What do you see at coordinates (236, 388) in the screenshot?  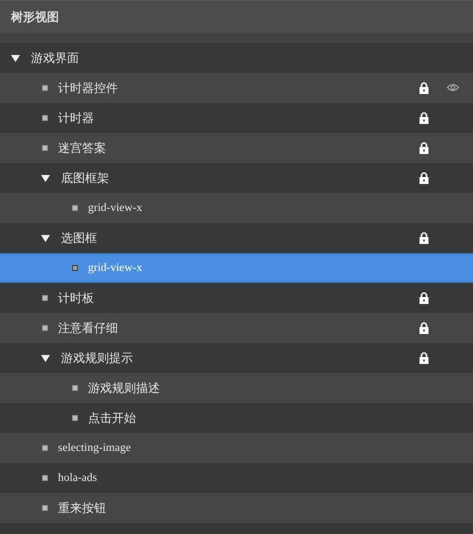 I see `tree-item: 游戏规则描述` at bounding box center [236, 388].